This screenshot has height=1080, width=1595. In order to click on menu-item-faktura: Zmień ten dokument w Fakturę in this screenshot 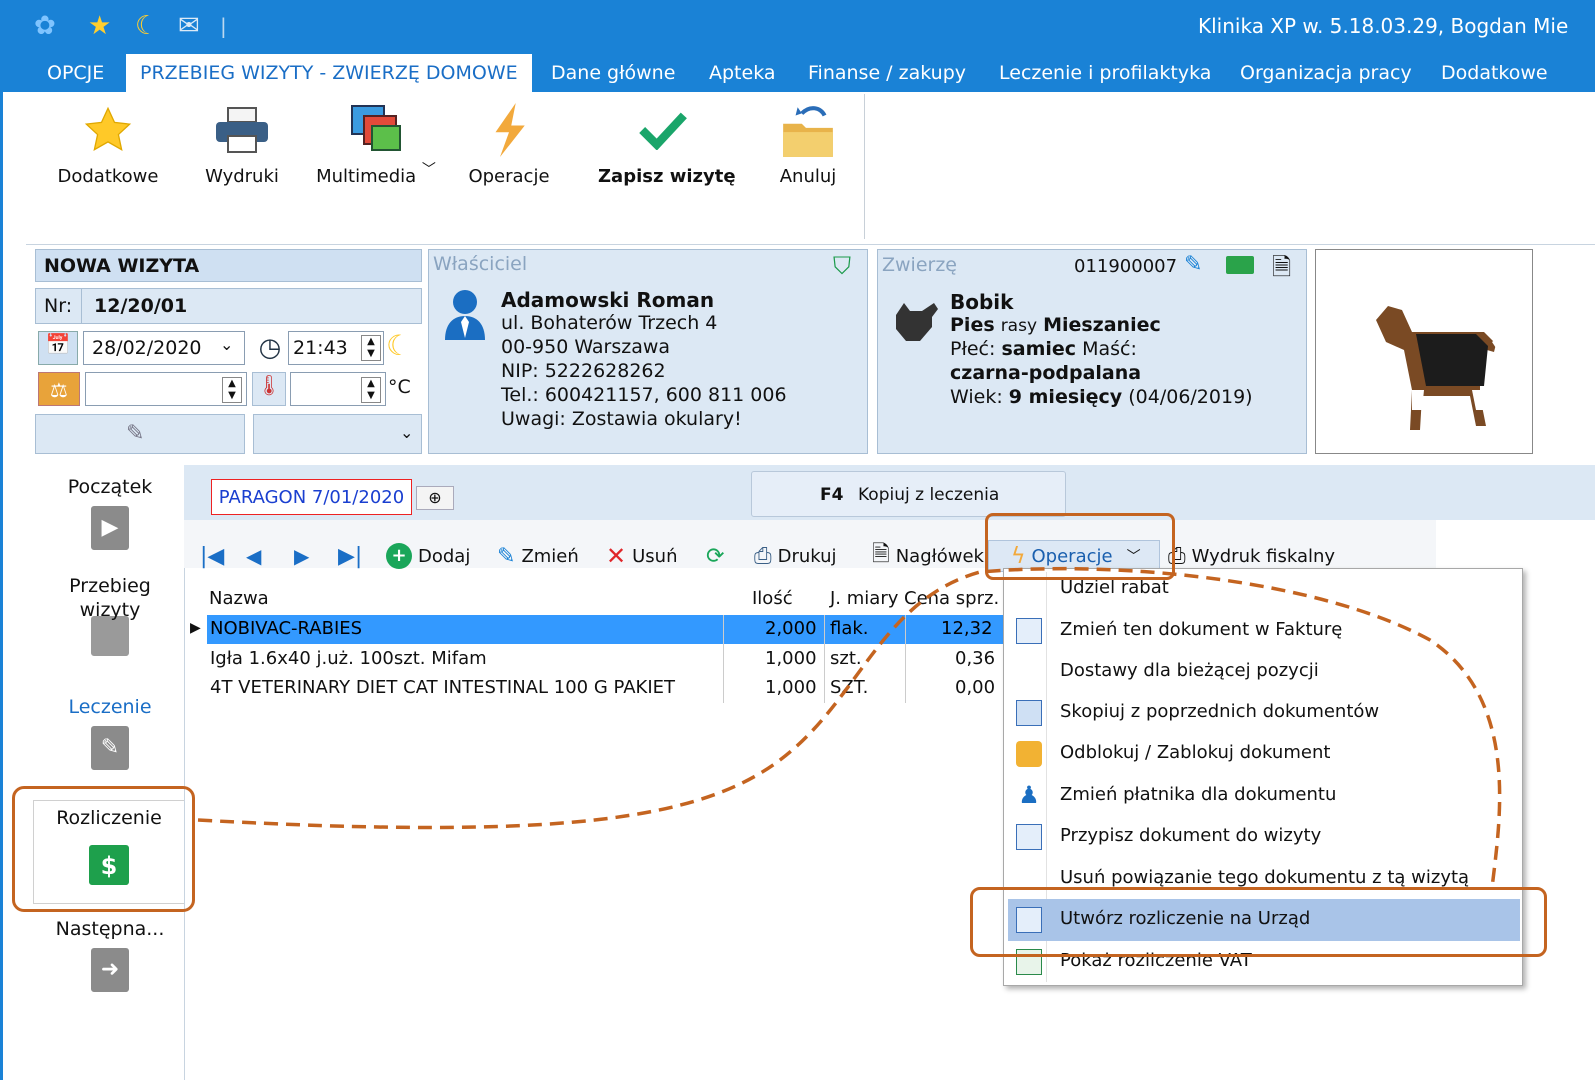, I will do `click(1264, 630)`.